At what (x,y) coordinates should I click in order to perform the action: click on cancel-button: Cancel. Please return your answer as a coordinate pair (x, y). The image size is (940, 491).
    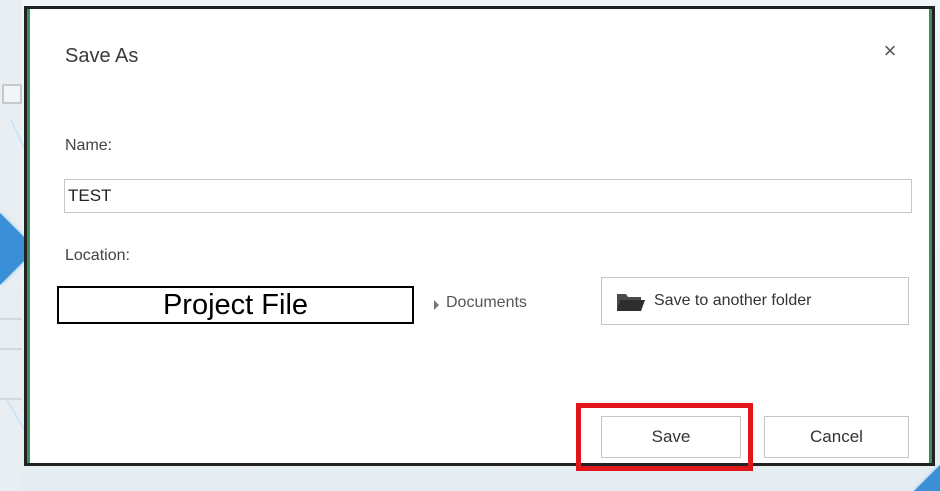
    Looking at the image, I should click on (836, 437).